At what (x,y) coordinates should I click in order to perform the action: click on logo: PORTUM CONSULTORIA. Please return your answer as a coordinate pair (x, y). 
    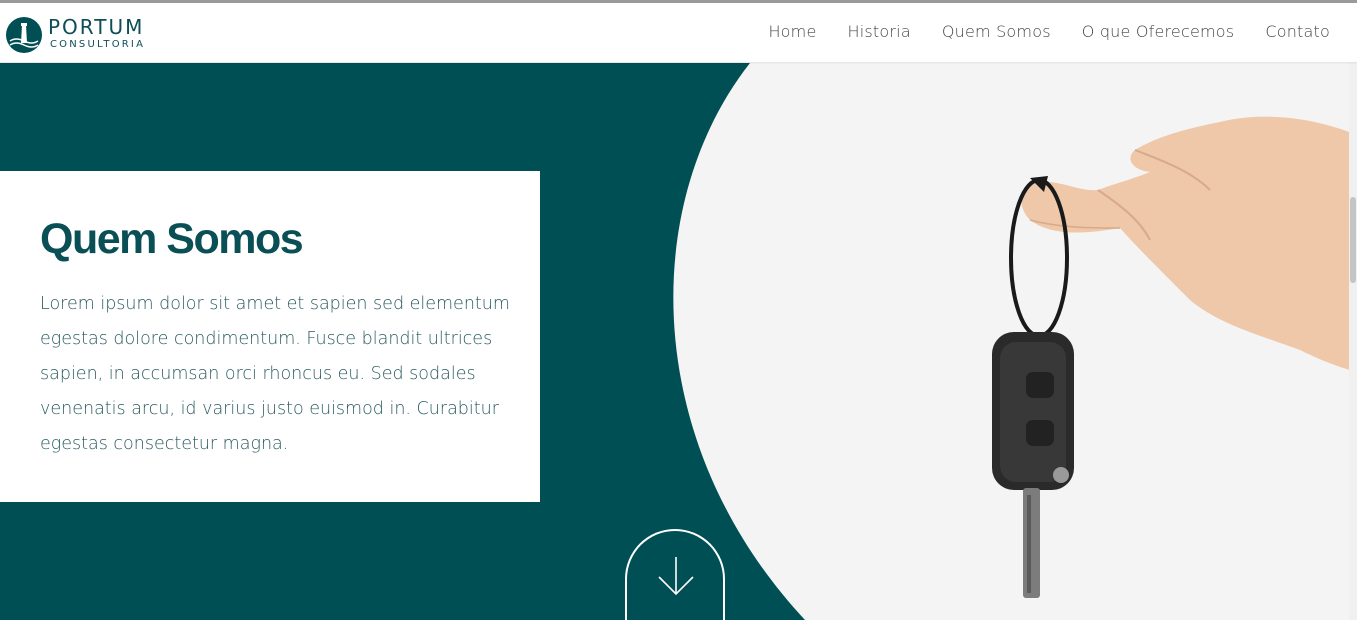
    Looking at the image, I should click on (86, 34).